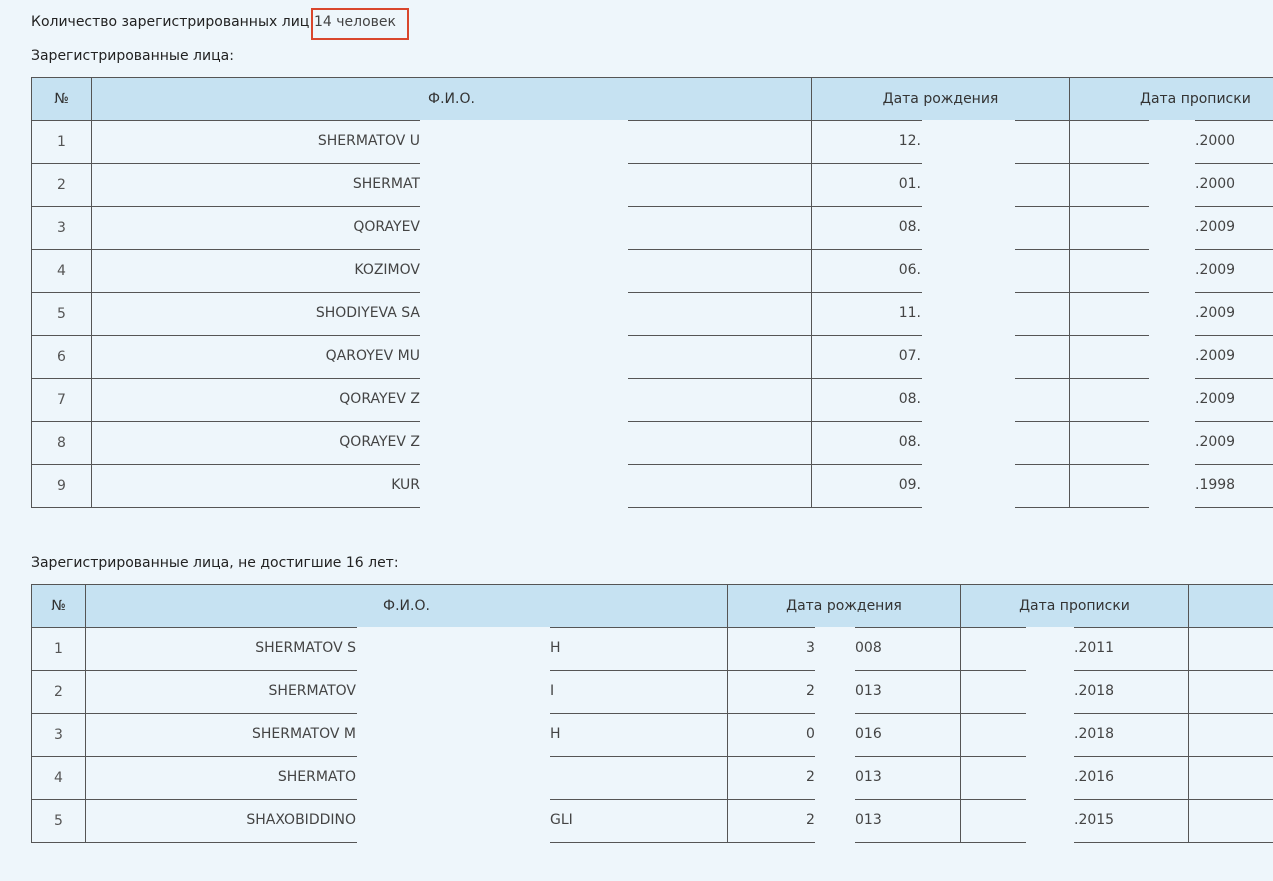 Image resolution: width=1273 pixels, height=881 pixels. I want to click on name-cell-inner: SHERMATOV S H, so click(406, 649).